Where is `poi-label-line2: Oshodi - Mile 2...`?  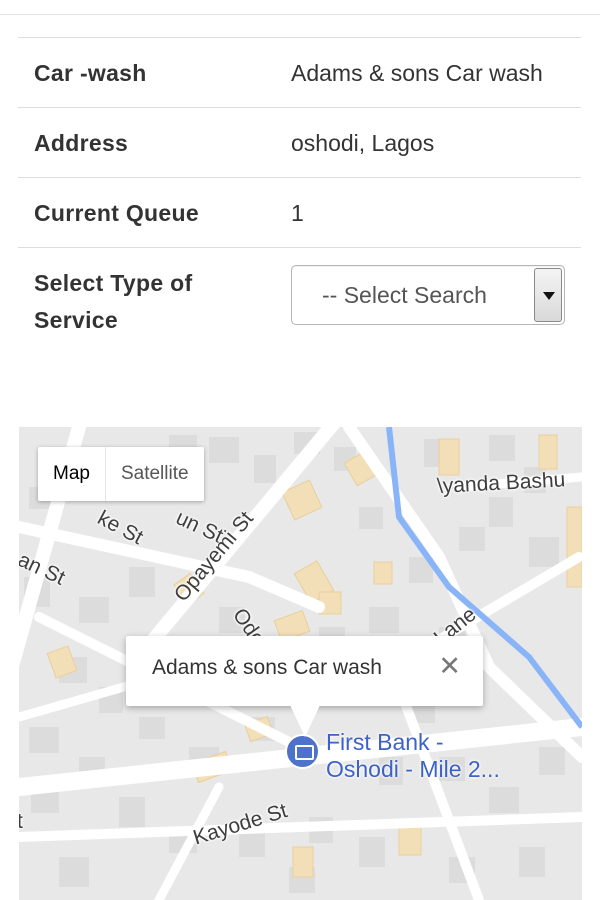 poi-label-line2: Oshodi - Mile 2... is located at coordinates (413, 769).